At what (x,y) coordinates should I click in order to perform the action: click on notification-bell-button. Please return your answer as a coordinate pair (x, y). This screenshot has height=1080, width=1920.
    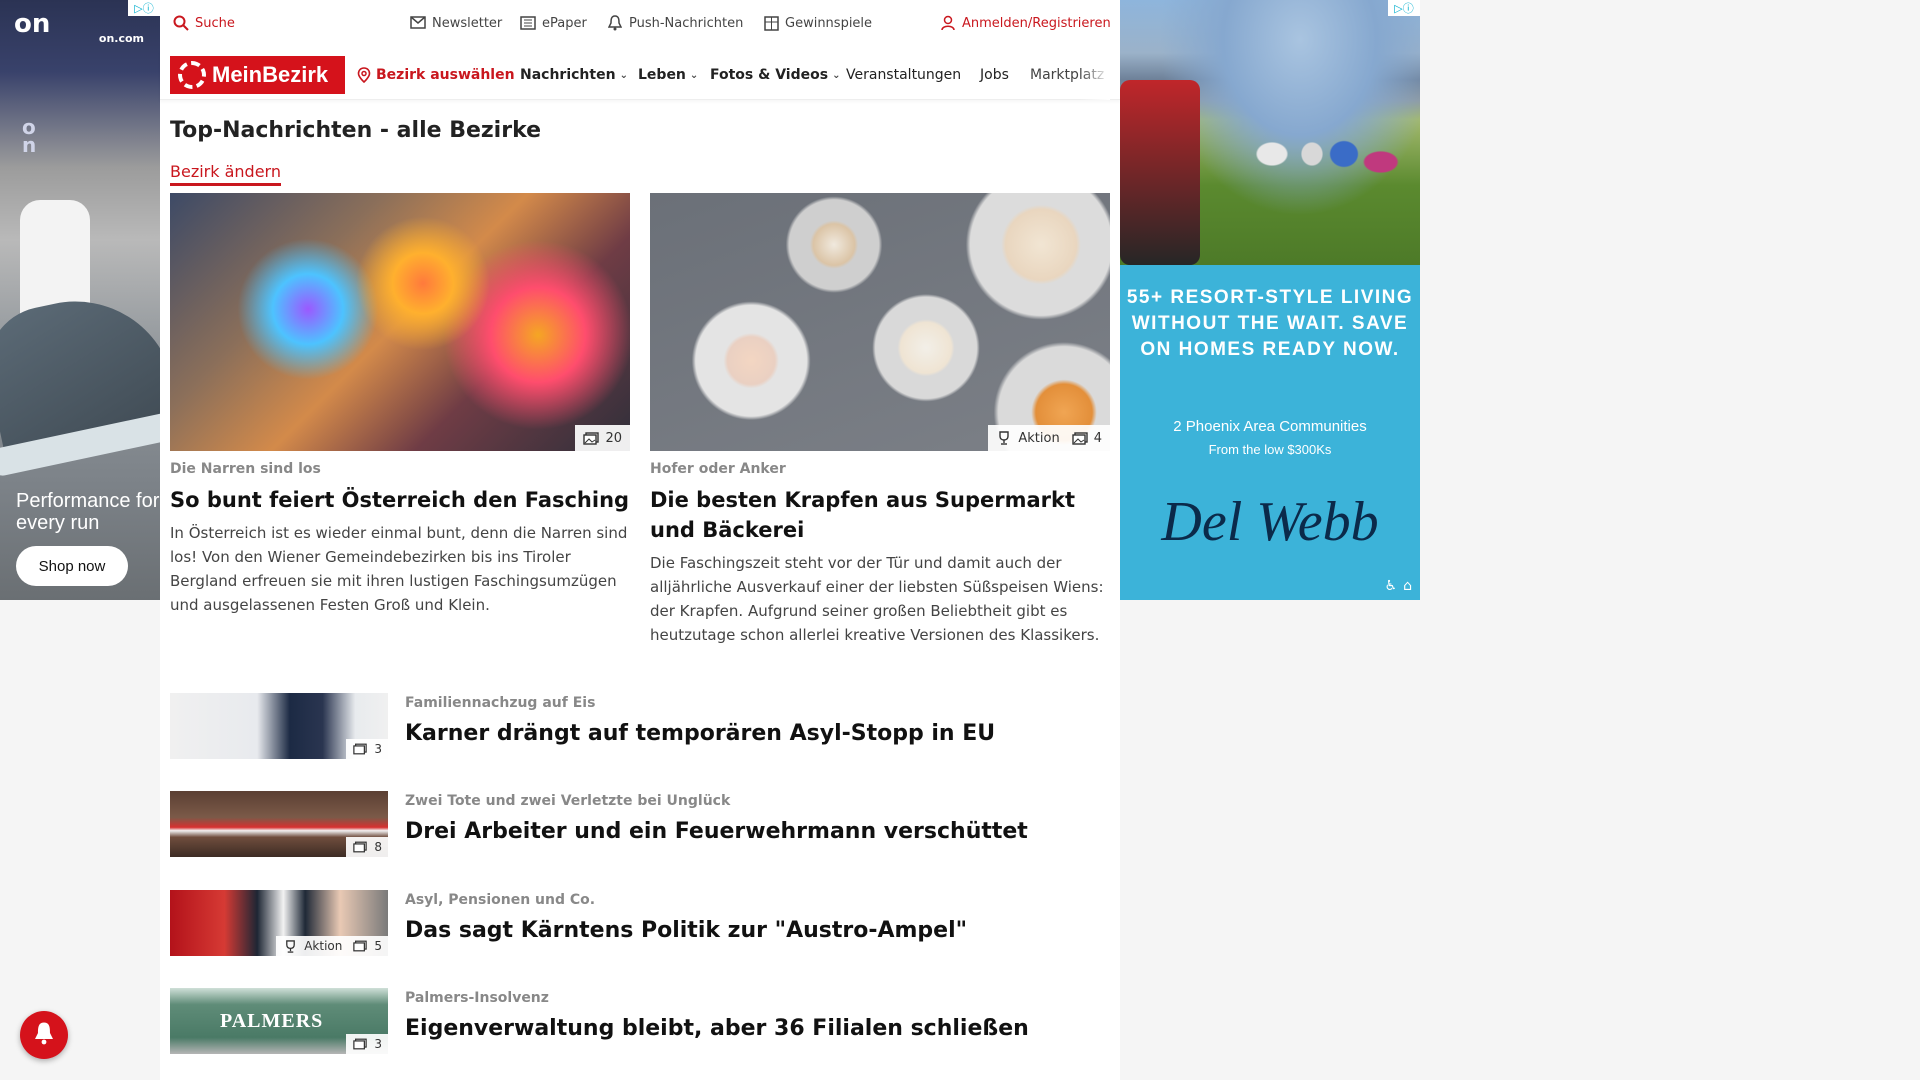
    Looking at the image, I should click on (44, 1035).